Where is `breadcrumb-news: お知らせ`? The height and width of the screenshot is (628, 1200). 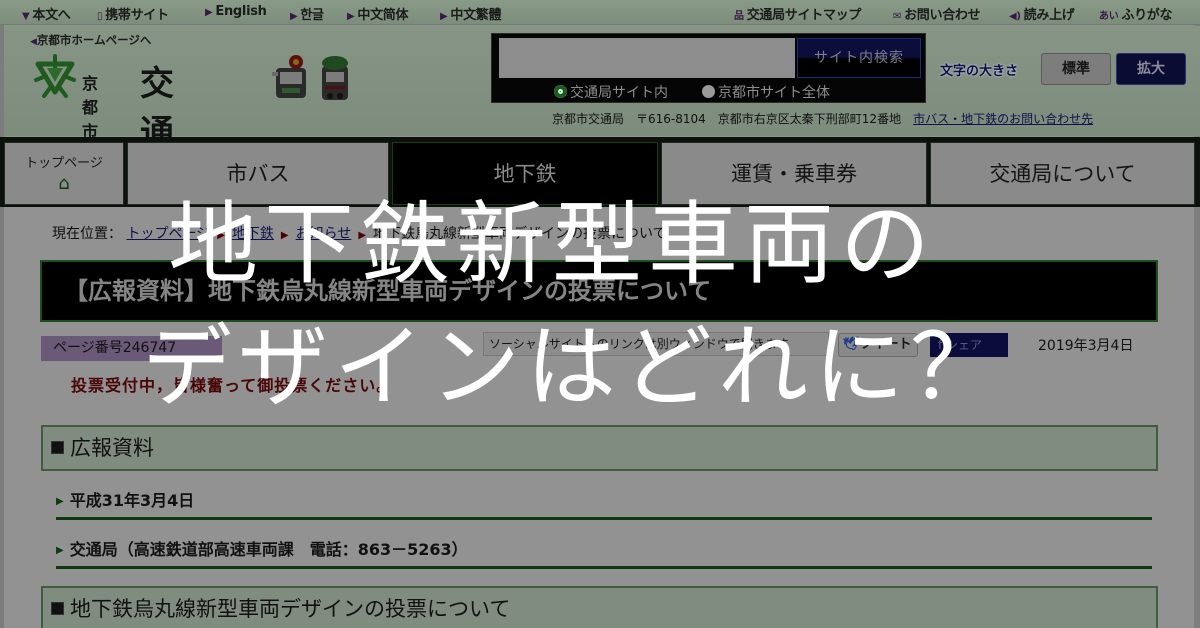 breadcrumb-news: お知らせ is located at coordinates (324, 234).